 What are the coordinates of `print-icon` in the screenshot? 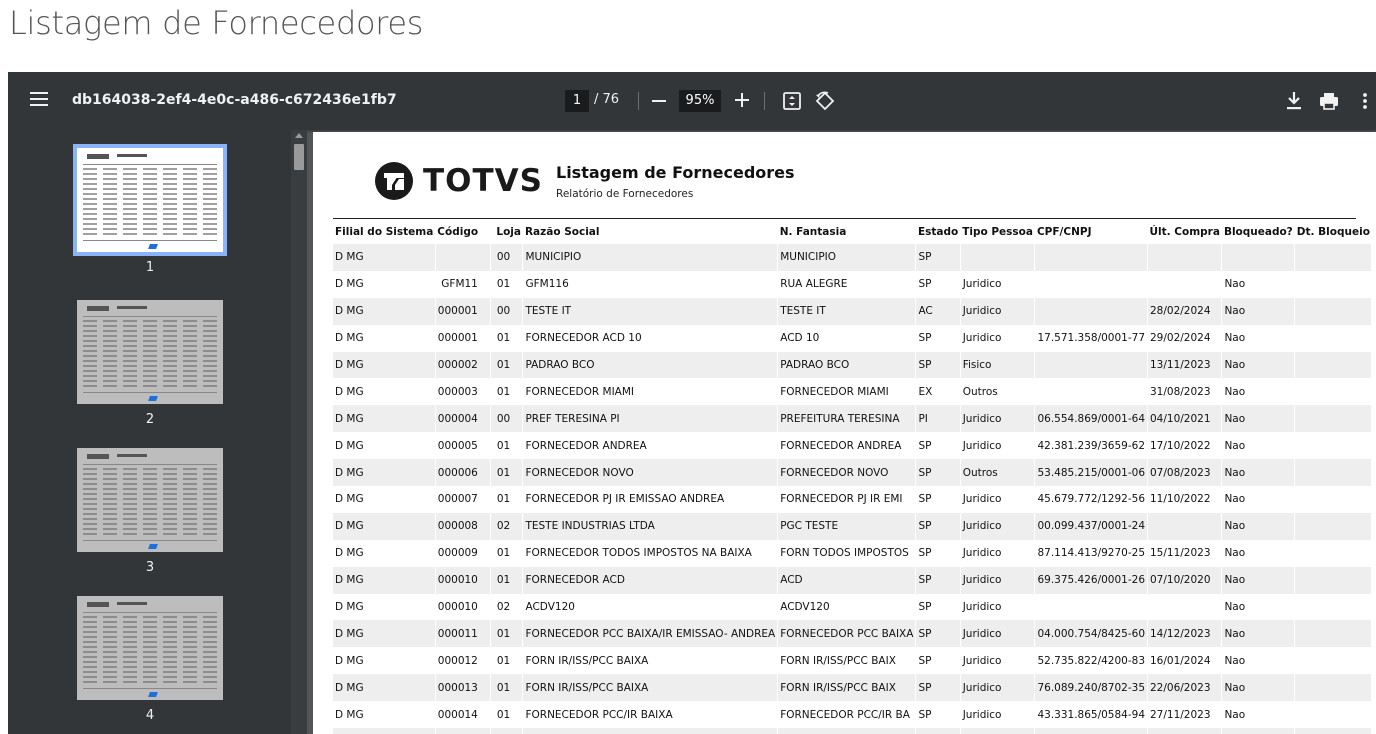 It's located at (1329, 101).